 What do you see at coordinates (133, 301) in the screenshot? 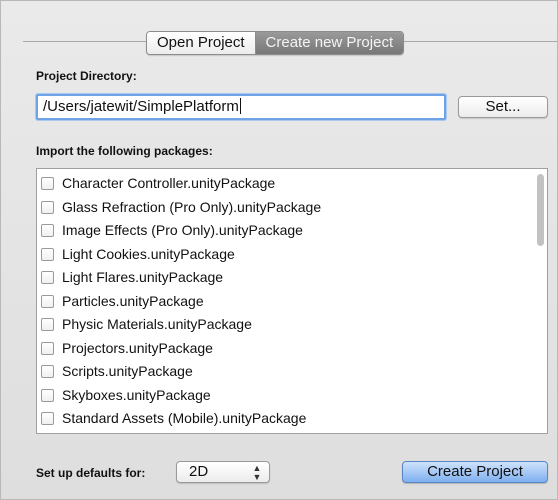
I see `package-label: Particles.unityPackage` at bounding box center [133, 301].